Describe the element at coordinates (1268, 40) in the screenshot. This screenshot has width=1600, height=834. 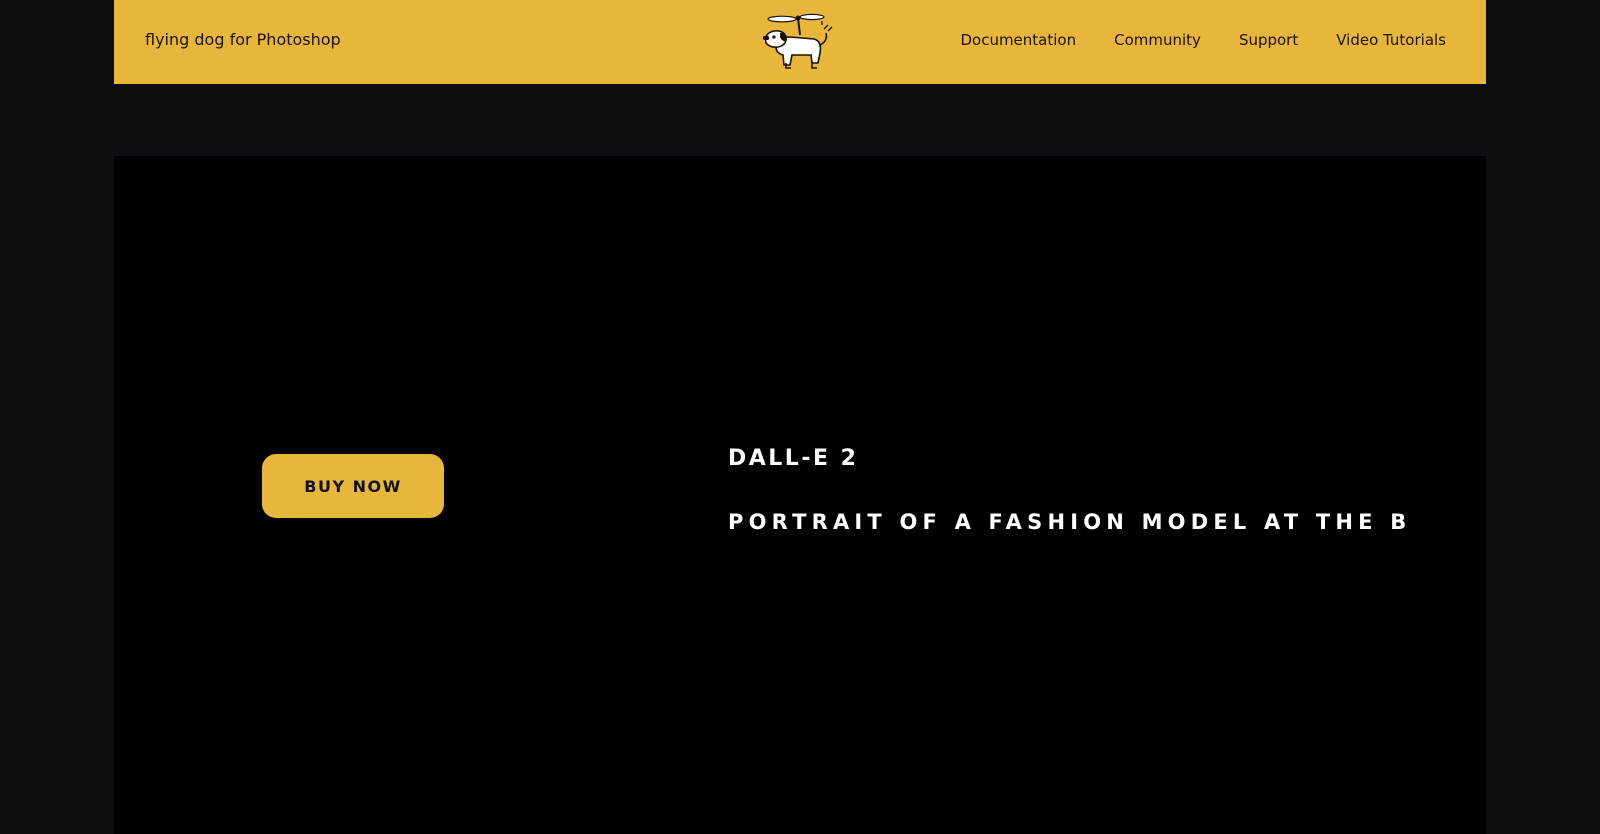
I see `nav-support: Support` at that location.